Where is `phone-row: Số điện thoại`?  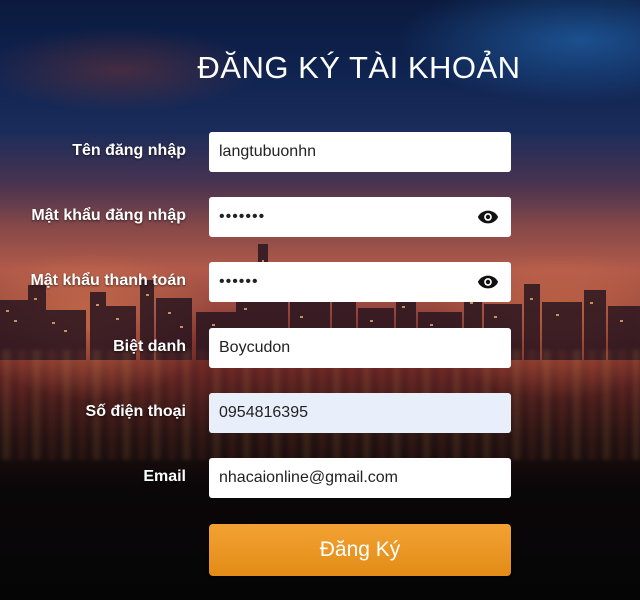 phone-row: Số điện thoại is located at coordinates (320, 413).